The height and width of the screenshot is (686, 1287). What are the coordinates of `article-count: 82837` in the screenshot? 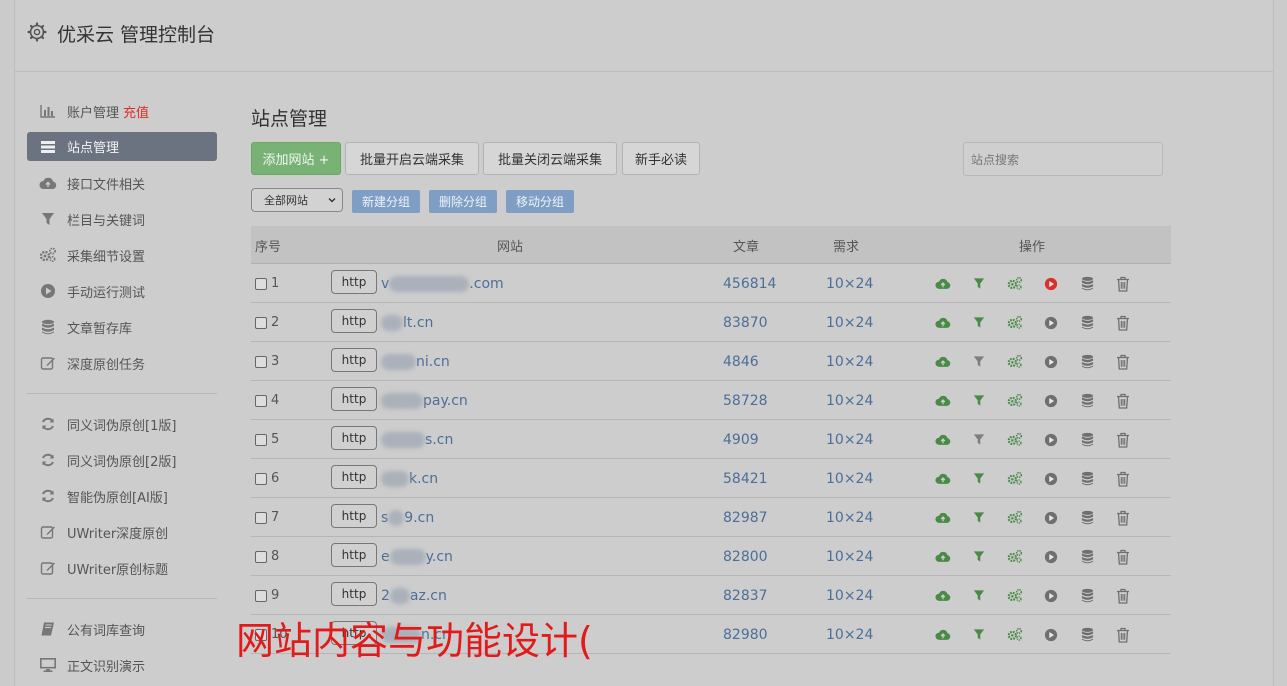 It's located at (745, 595).